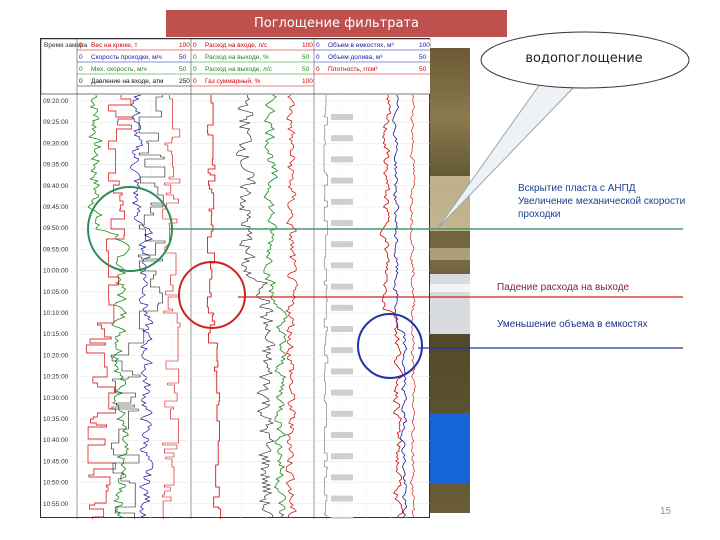 The width and height of the screenshot is (720, 540). What do you see at coordinates (130, 229) in the screenshot?
I see `green-circle` at bounding box center [130, 229].